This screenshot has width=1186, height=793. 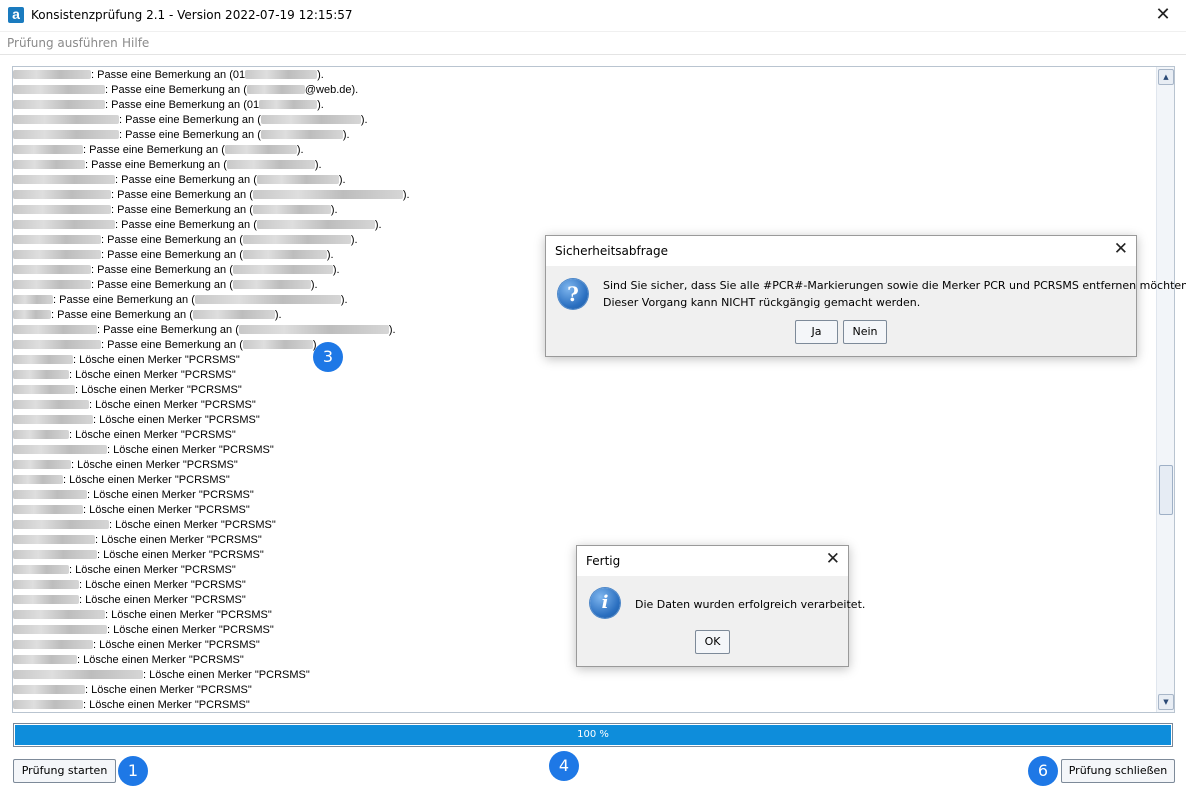 What do you see at coordinates (612, 251) in the screenshot?
I see `confirm-dialog-title: Sicherheitsabfrage` at bounding box center [612, 251].